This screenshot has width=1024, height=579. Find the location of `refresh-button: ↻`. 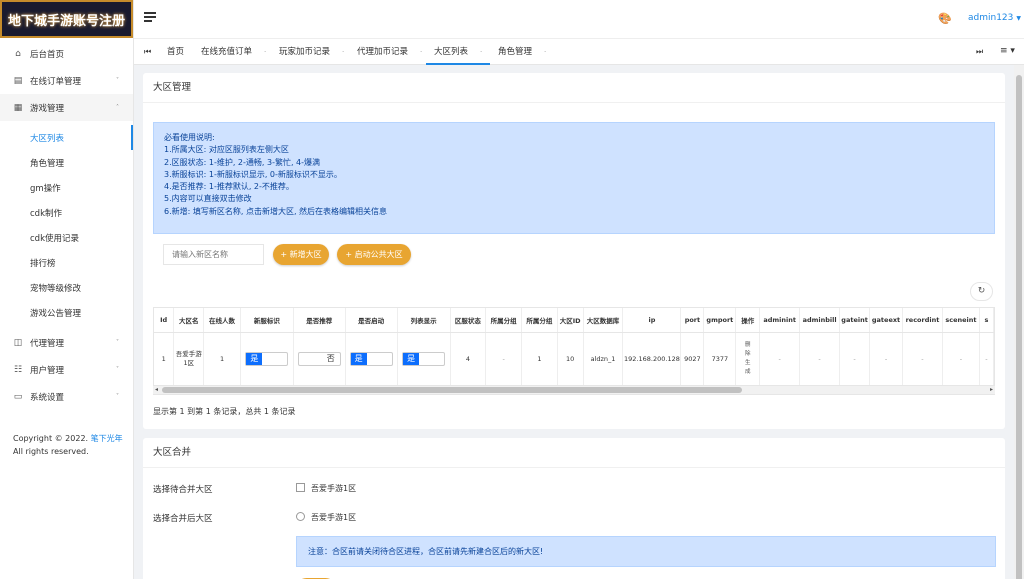

refresh-button: ↻ is located at coordinates (981, 291).